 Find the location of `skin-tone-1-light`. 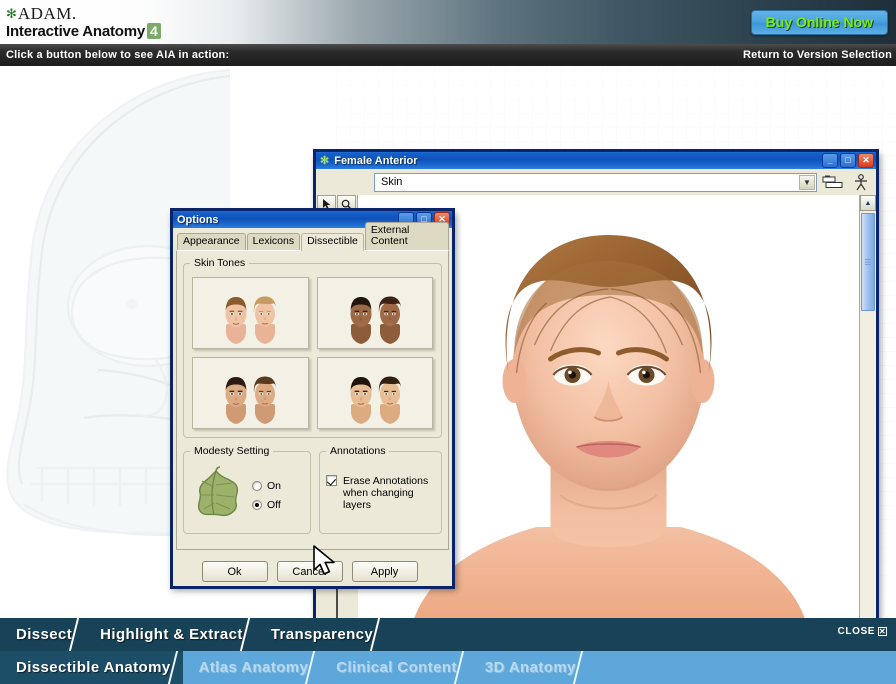

skin-tone-1-light is located at coordinates (250, 313).